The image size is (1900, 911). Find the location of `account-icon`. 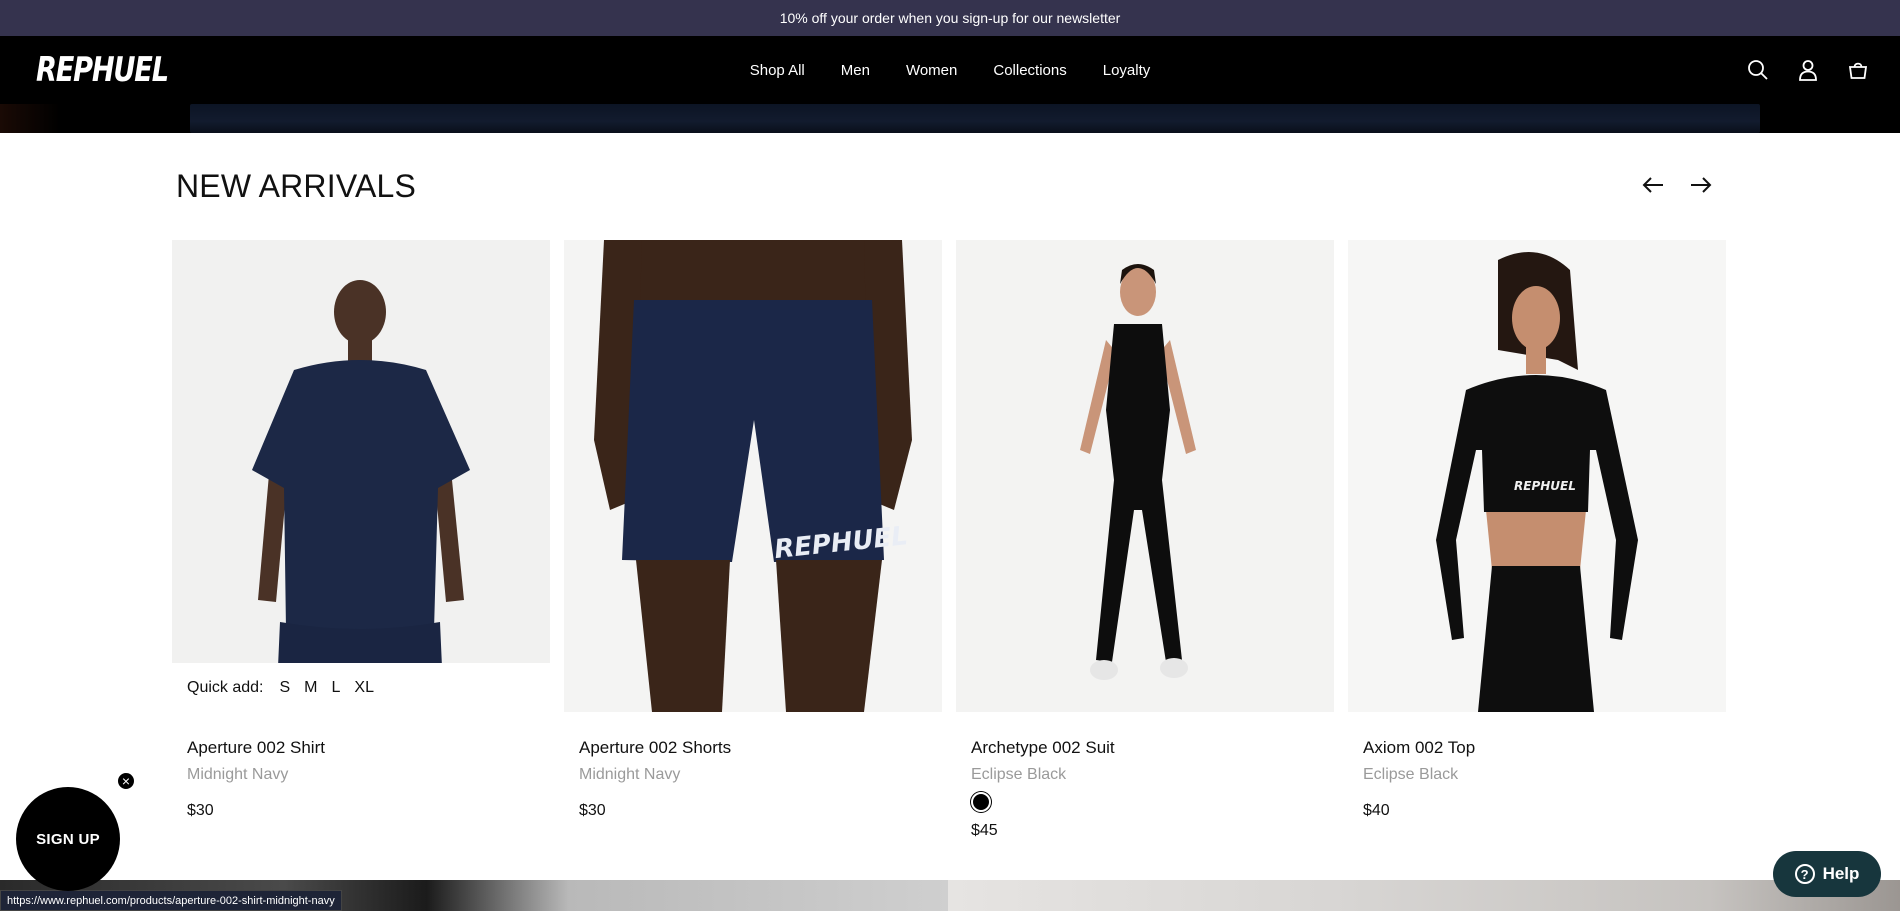

account-icon is located at coordinates (1808, 70).